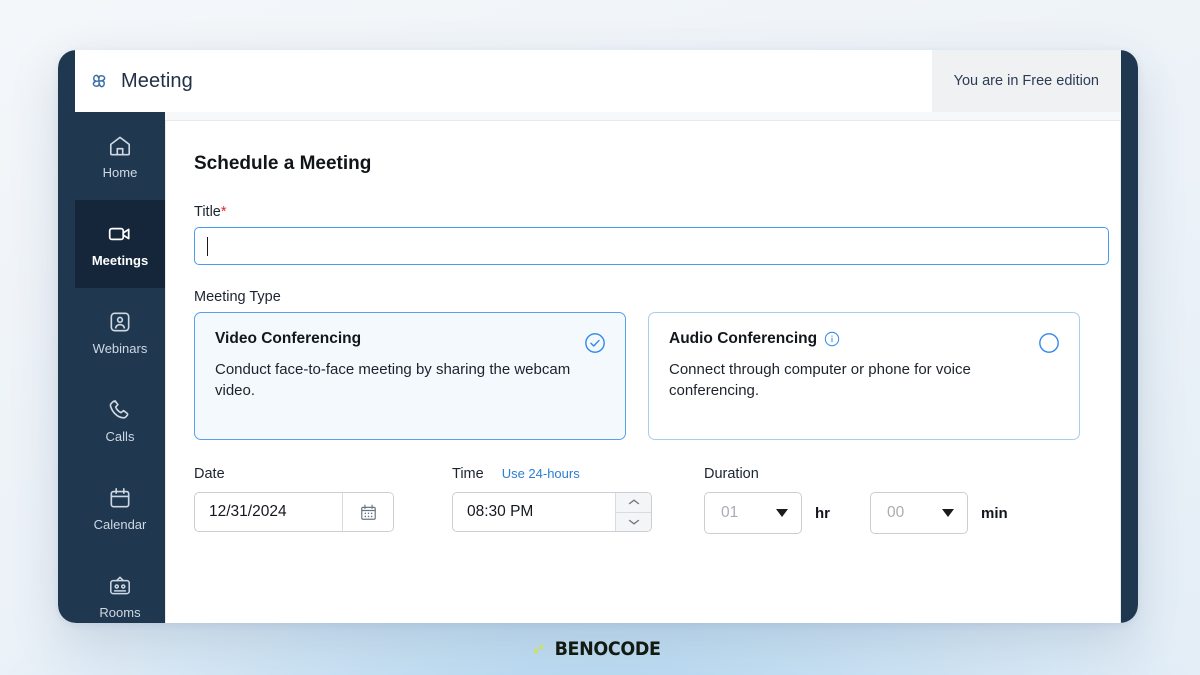 This screenshot has height=675, width=1200. I want to click on window-left-edge, so click(66, 336).